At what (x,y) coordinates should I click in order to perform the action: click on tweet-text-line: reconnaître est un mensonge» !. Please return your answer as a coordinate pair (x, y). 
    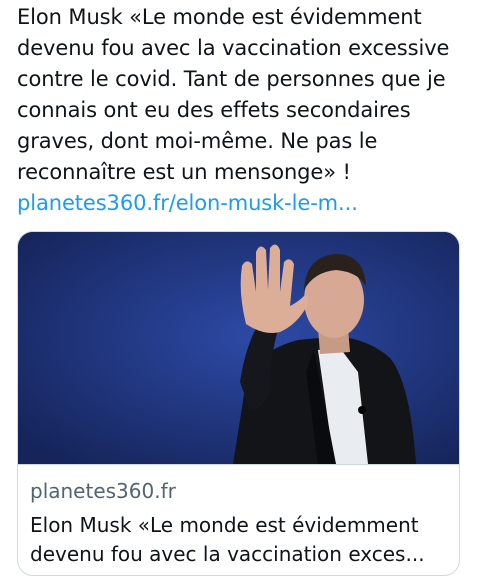
    Looking at the image, I should click on (184, 172).